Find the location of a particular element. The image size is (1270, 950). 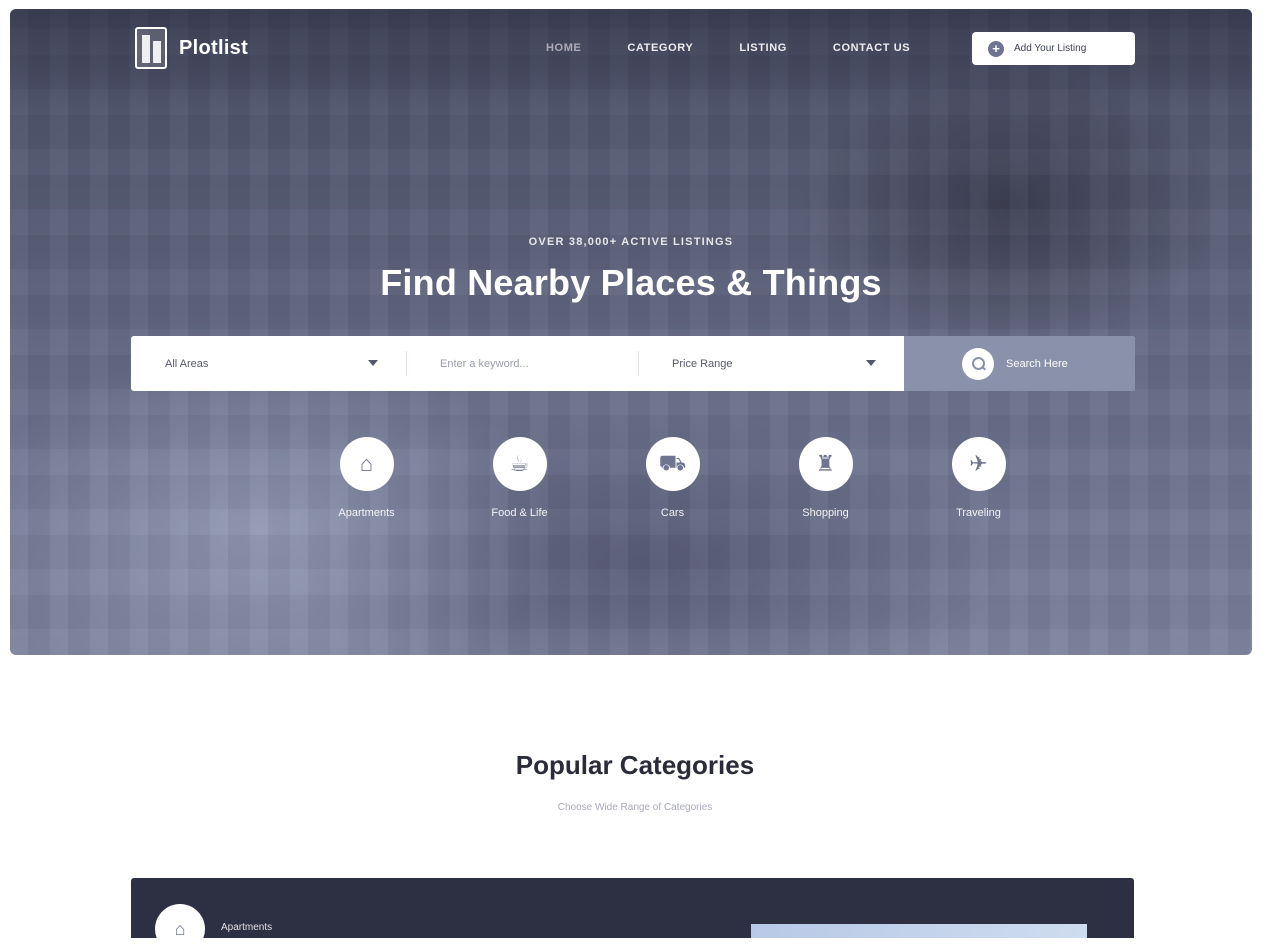

add-listing-label: Add Your Listing is located at coordinates (1050, 48).